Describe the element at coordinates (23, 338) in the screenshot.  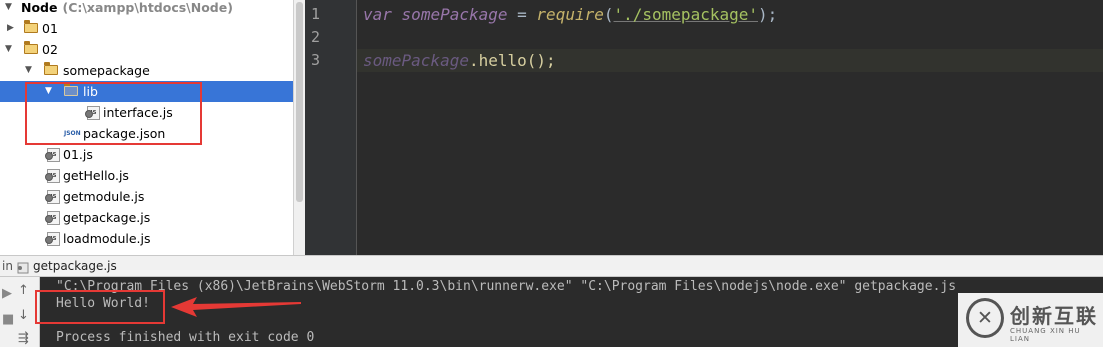
I see `soft-wrap-icon: ⇶` at that location.